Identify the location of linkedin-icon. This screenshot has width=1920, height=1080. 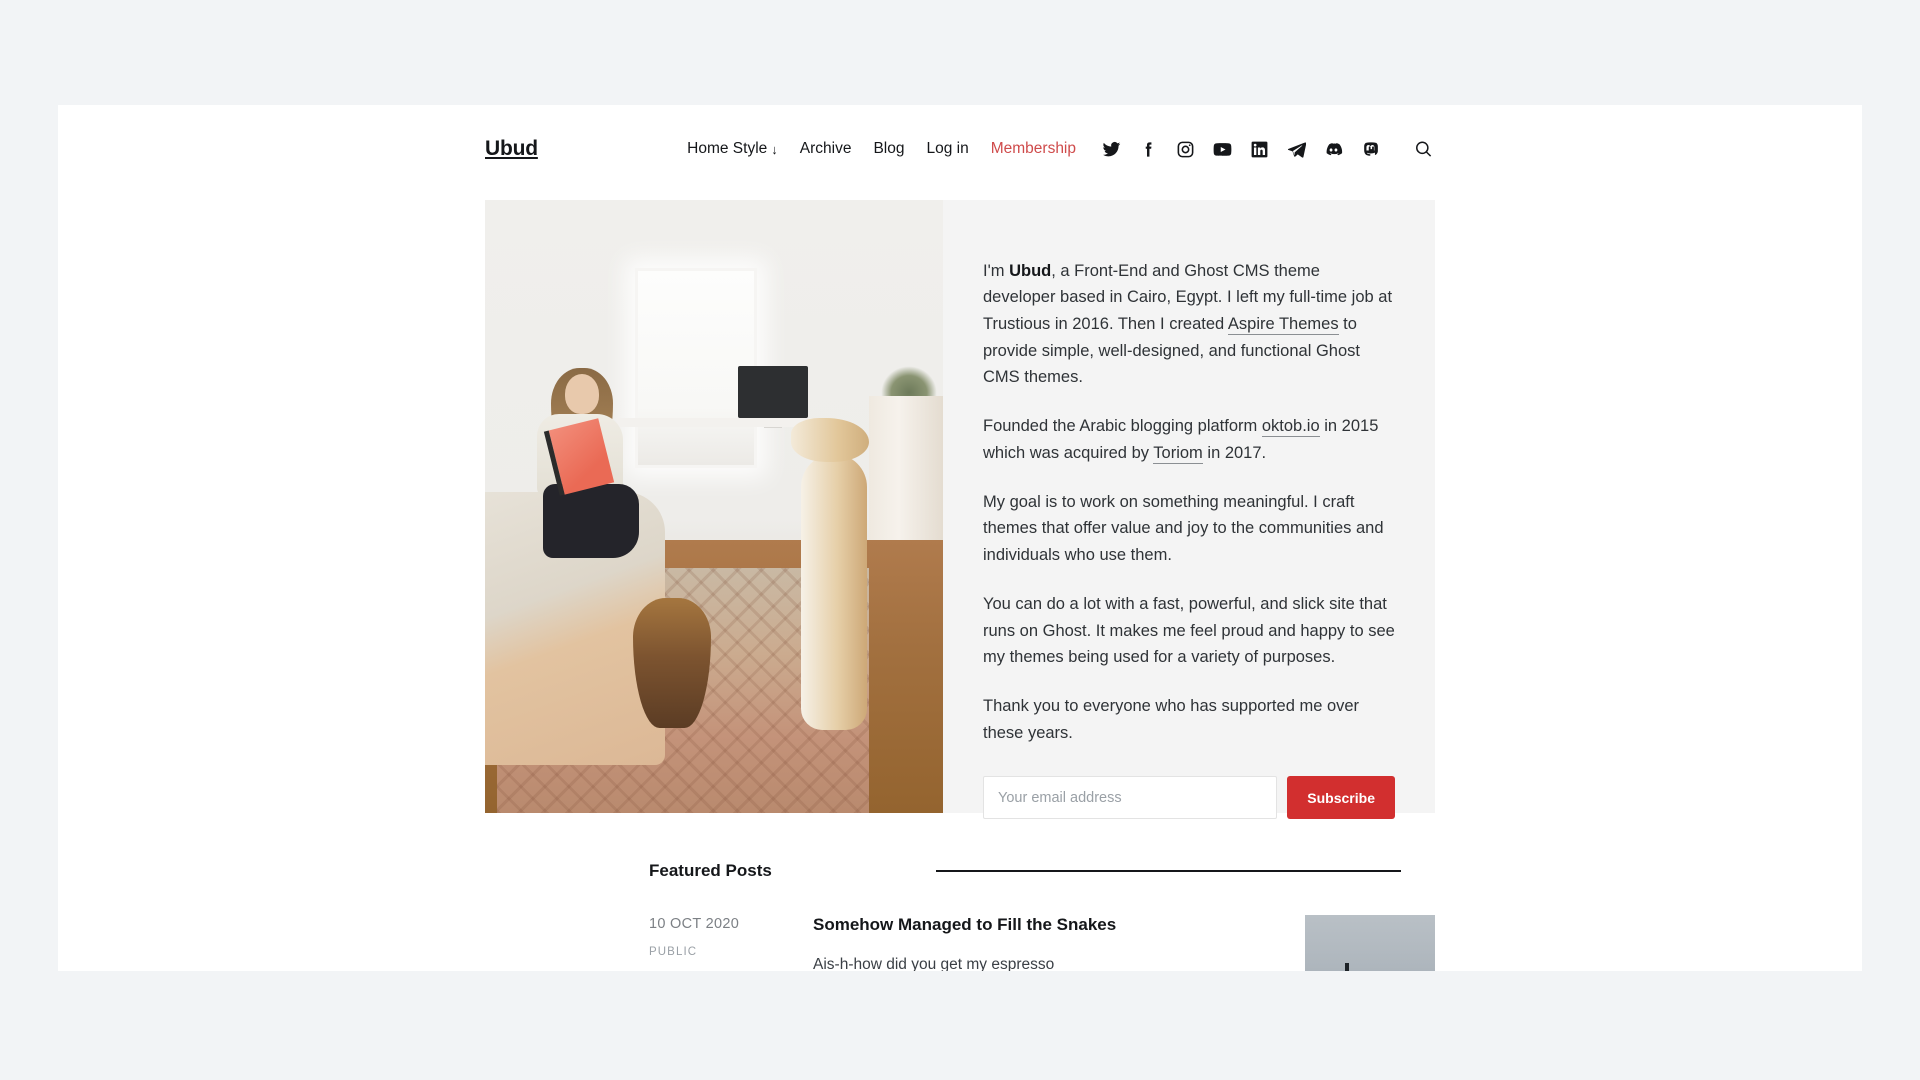
(1259, 149).